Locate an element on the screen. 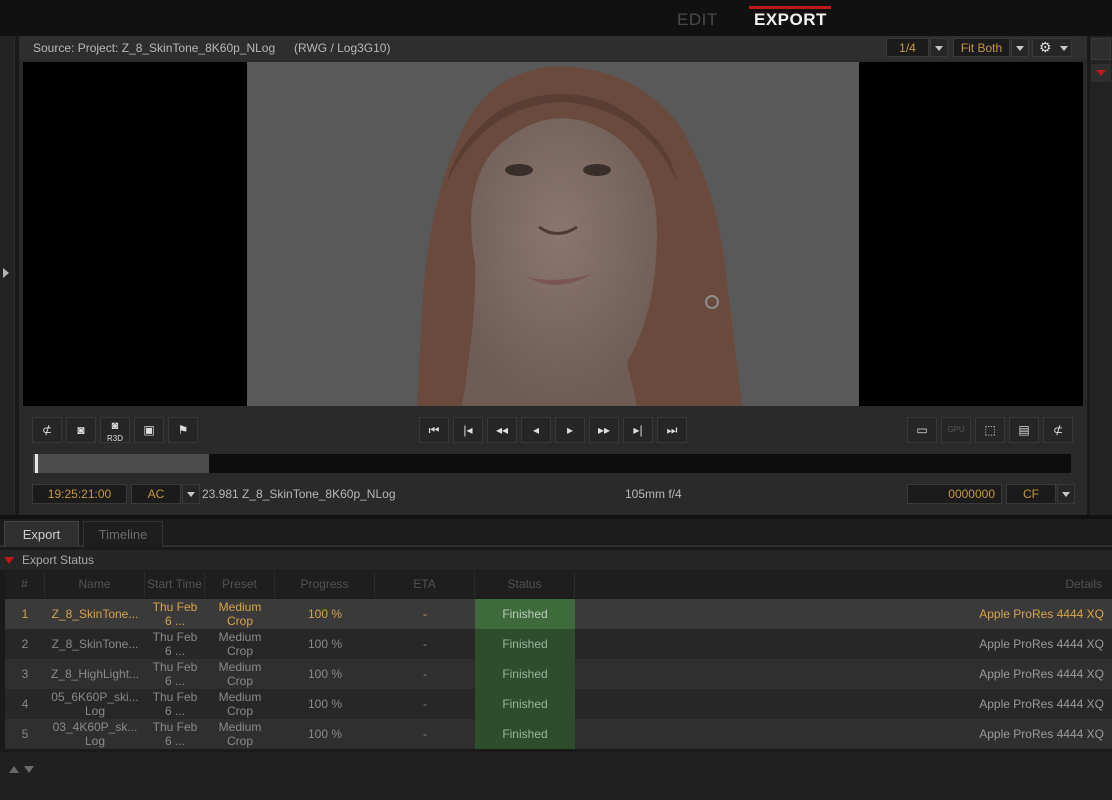 Image resolution: width=1112 pixels, height=800 pixels. move-down-icon is located at coordinates (29, 769).